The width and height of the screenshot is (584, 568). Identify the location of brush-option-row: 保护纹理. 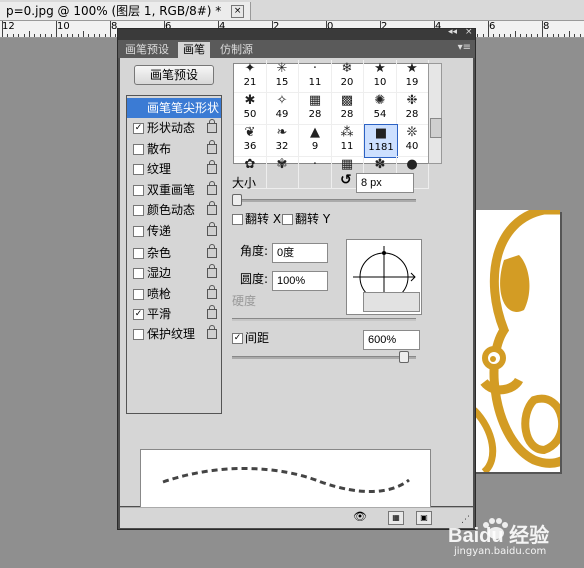
(174, 334).